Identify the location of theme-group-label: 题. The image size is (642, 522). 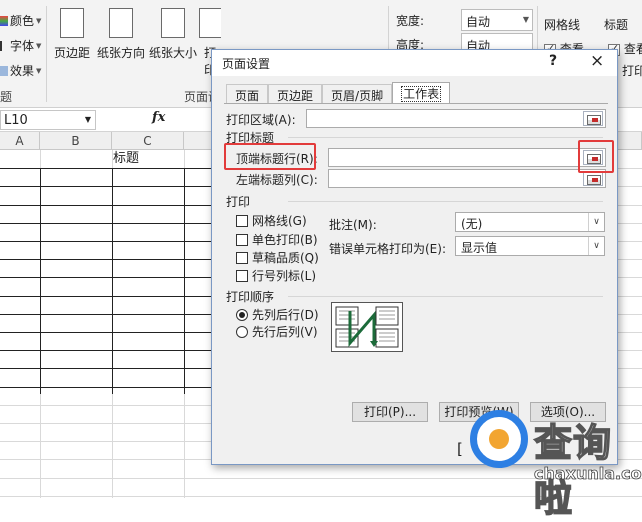
(6, 97).